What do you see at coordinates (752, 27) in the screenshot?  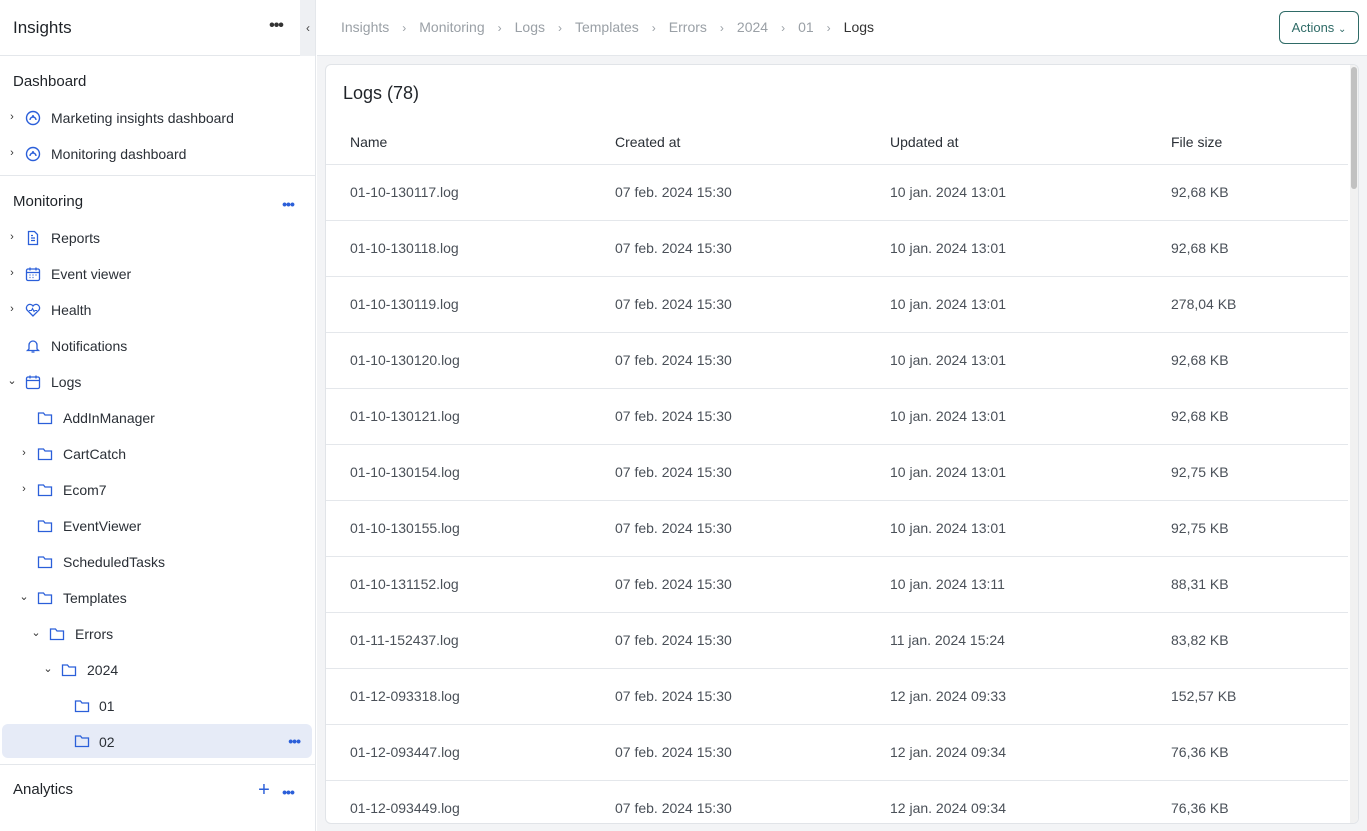 I see `breadcrumb-item: 2024` at bounding box center [752, 27].